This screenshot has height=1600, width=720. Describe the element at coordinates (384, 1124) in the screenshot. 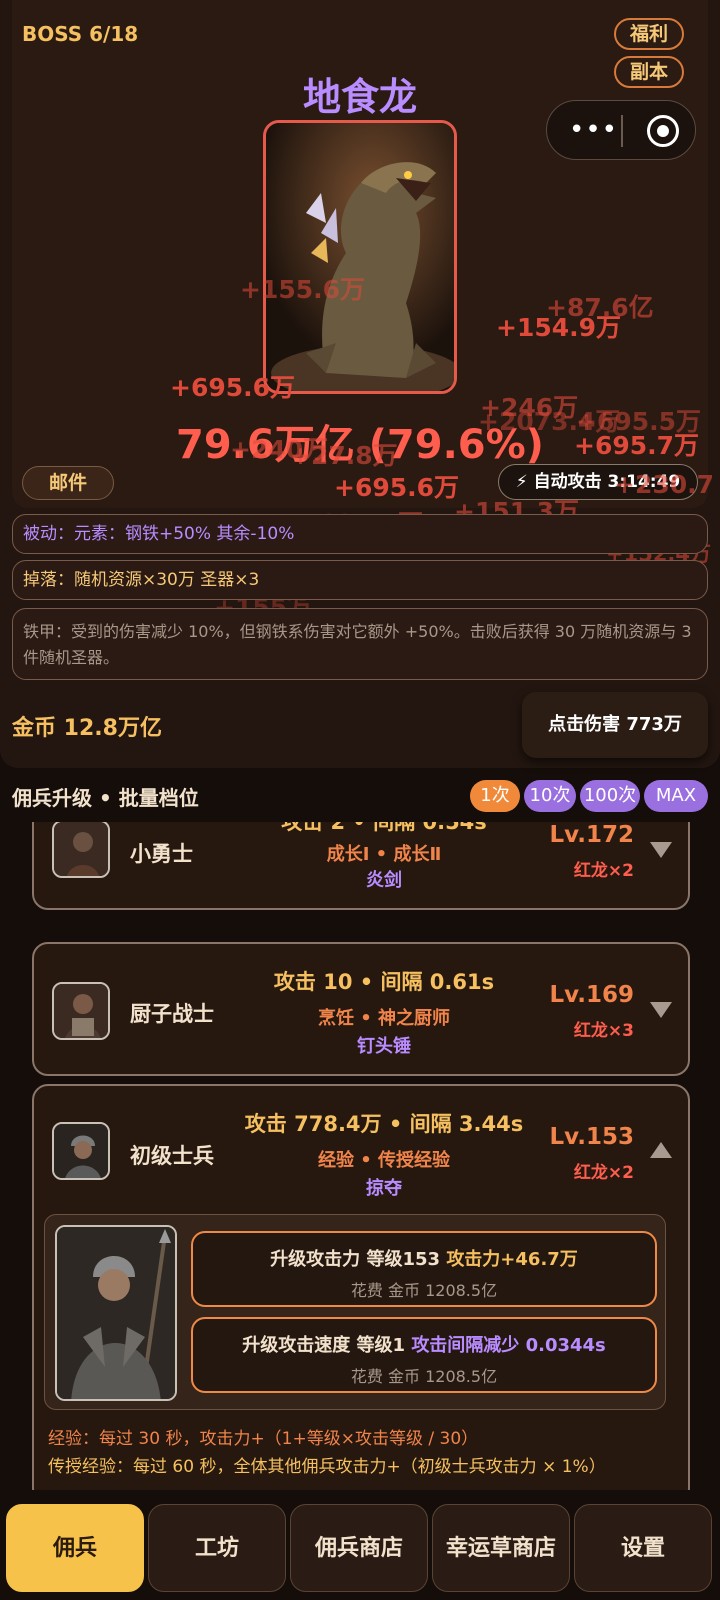

I see `merc-stat: 攻击 778.4万 • 间隔 3.44s` at that location.